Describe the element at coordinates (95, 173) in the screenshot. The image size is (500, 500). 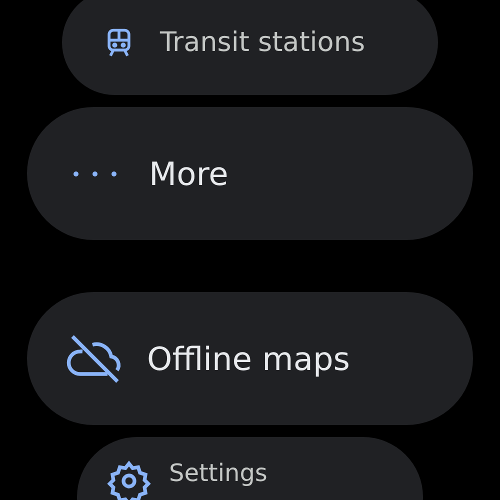
I see `more-icon` at that location.